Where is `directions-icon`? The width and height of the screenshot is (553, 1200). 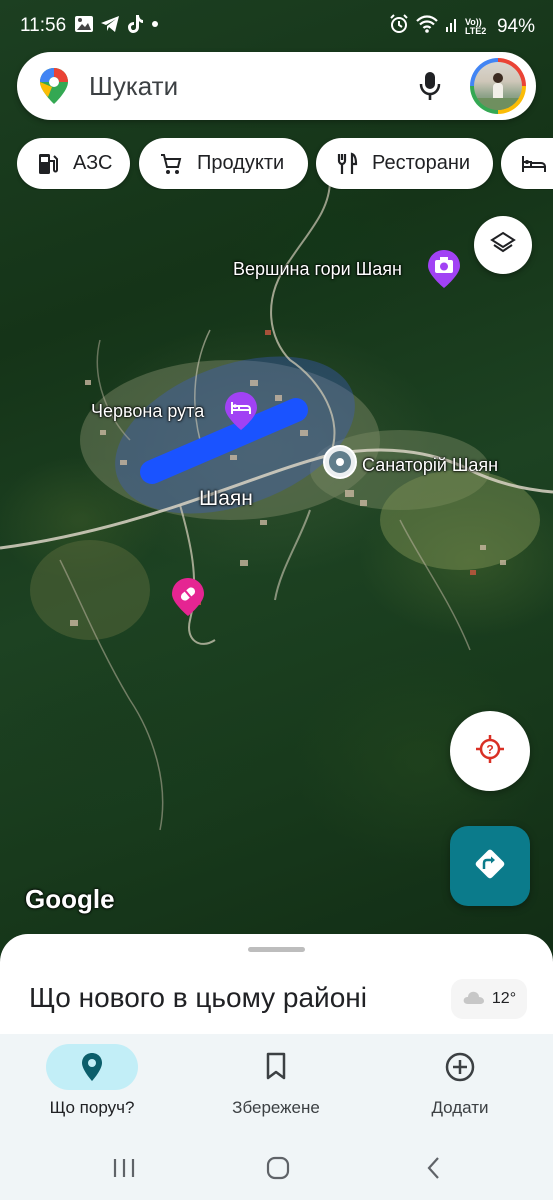
directions-icon is located at coordinates (490, 866).